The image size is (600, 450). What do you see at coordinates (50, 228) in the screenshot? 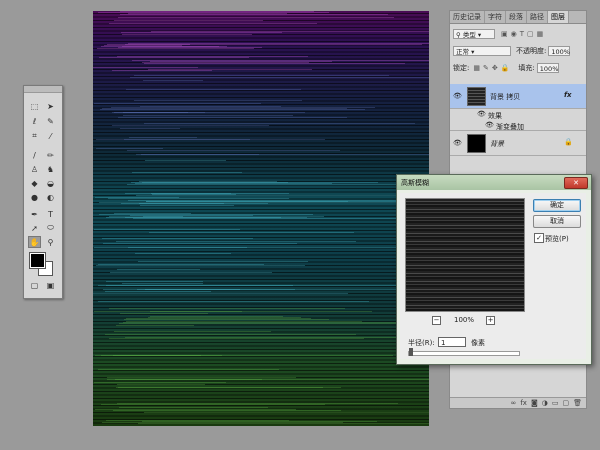
I see `ellipse-tool-icon: ⬭` at bounding box center [50, 228].